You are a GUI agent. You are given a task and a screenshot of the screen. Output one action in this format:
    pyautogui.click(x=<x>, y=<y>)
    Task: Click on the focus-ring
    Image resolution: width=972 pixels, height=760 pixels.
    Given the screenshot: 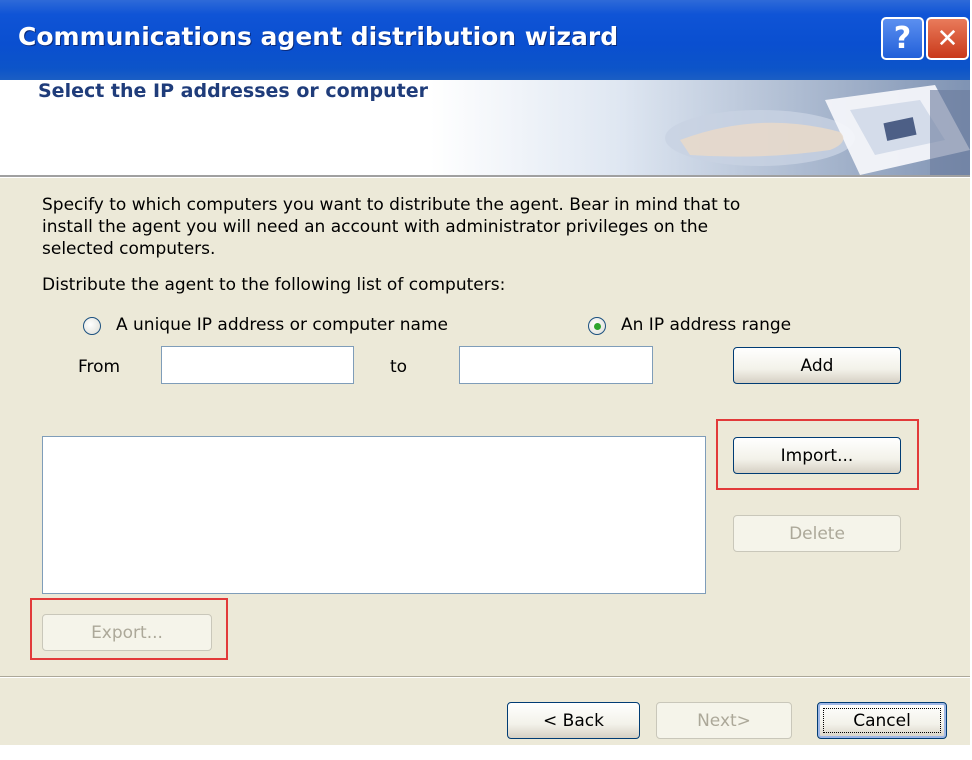 What is the action you would take?
    pyautogui.click(x=882, y=720)
    